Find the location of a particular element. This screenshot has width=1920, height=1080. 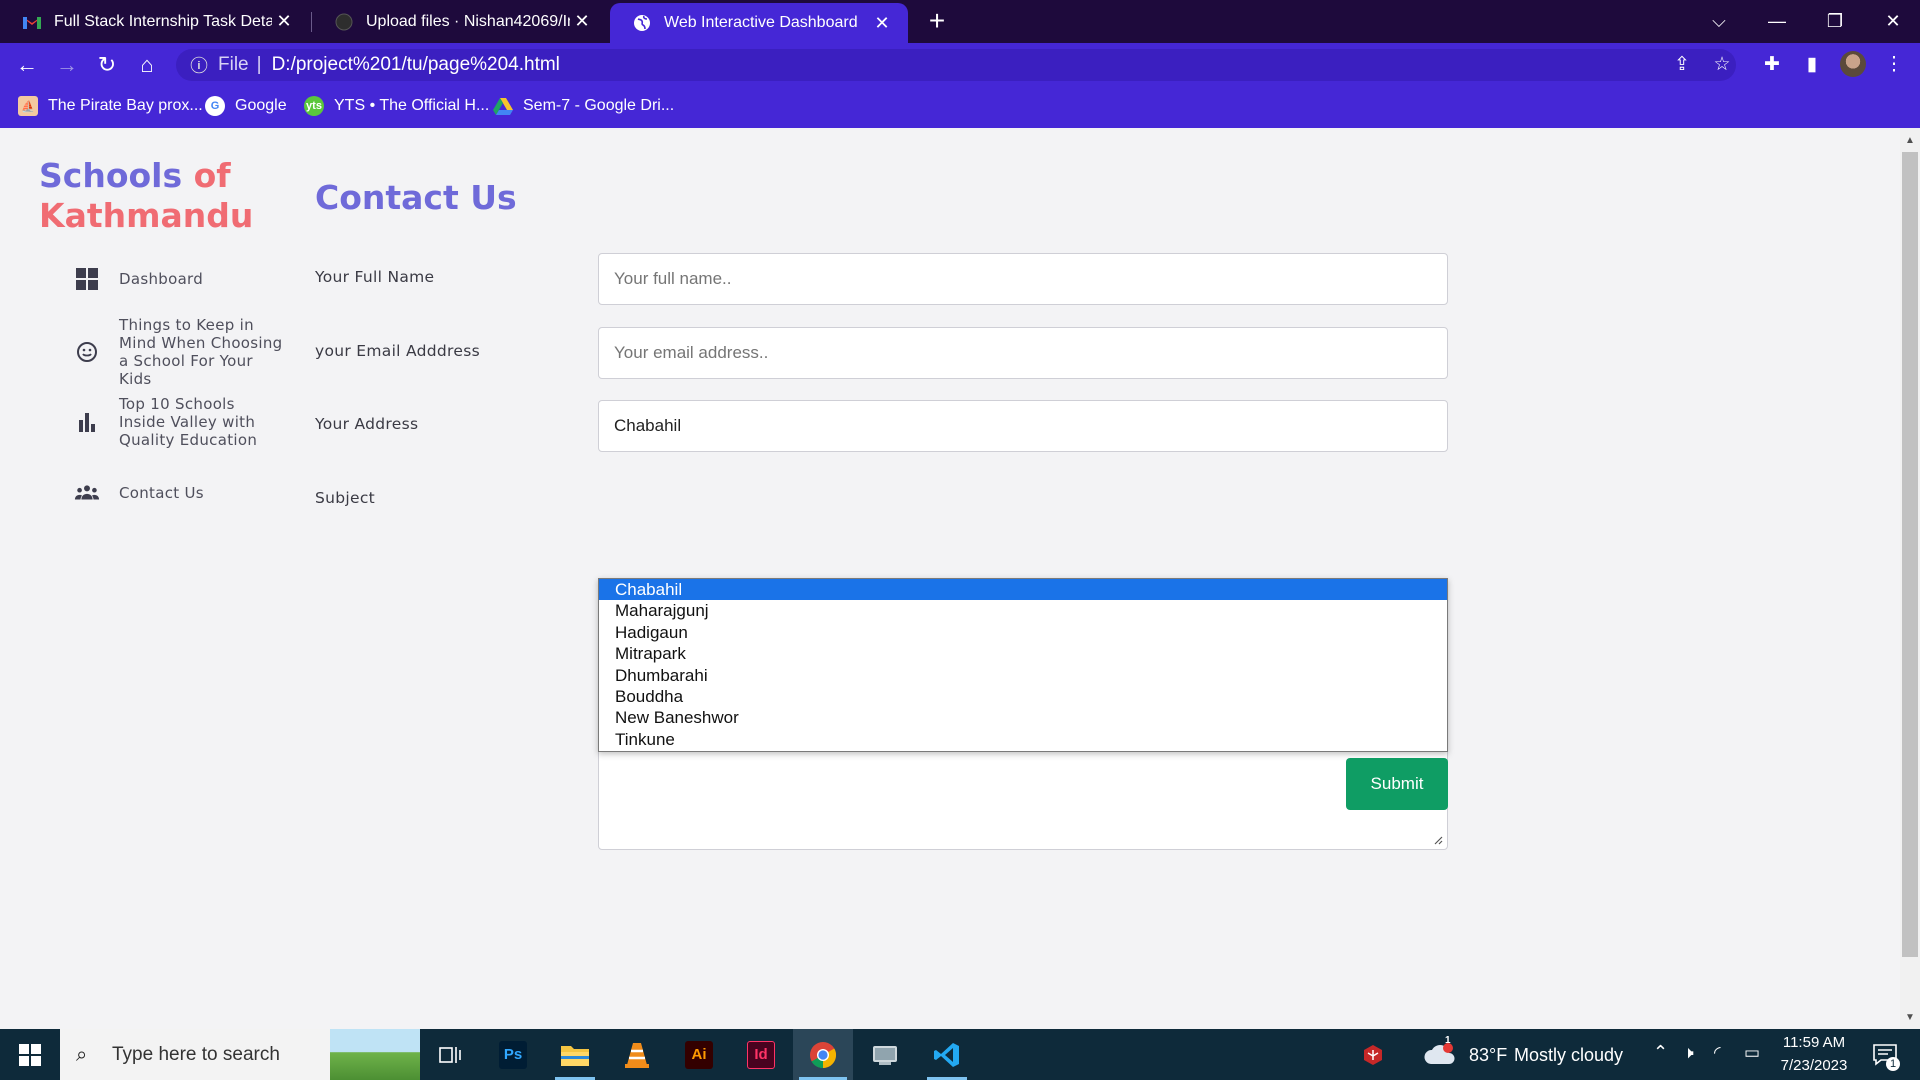

vlc-icon is located at coordinates (637, 1054).